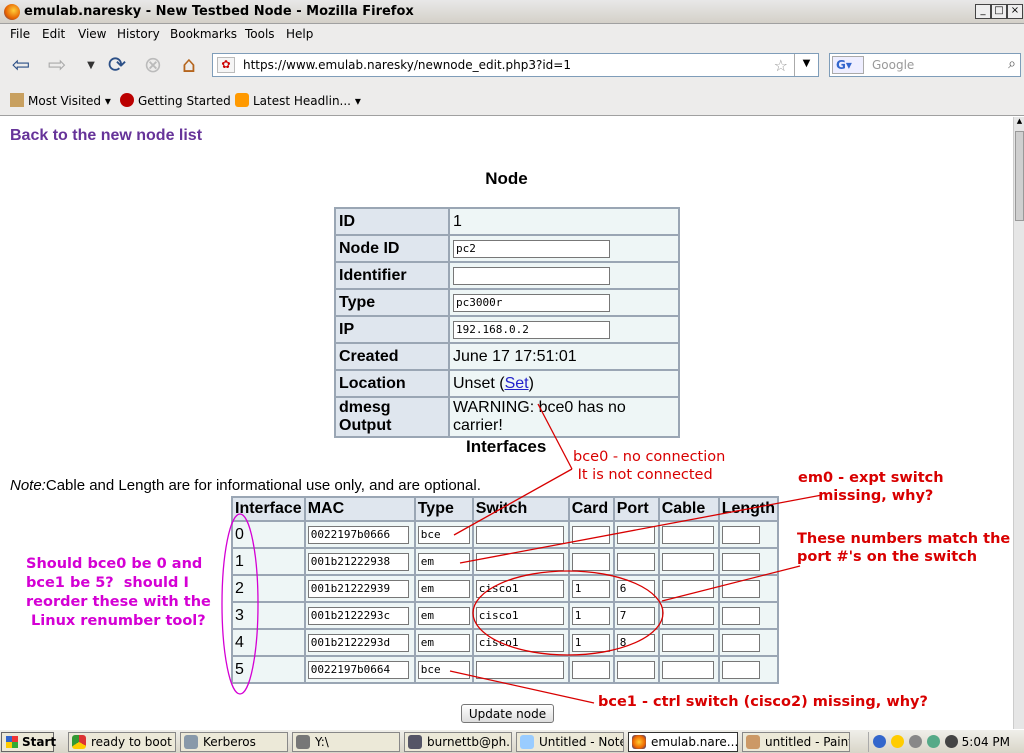  Describe the element at coordinates (299, 34) in the screenshot. I see `menu-help: Help` at that location.